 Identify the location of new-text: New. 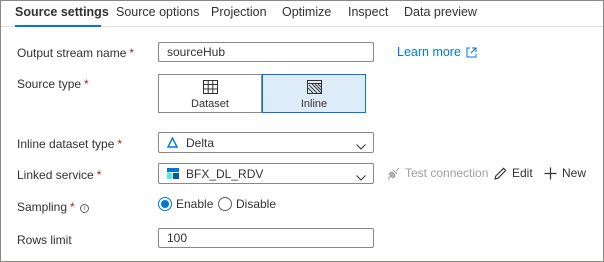
(574, 173).